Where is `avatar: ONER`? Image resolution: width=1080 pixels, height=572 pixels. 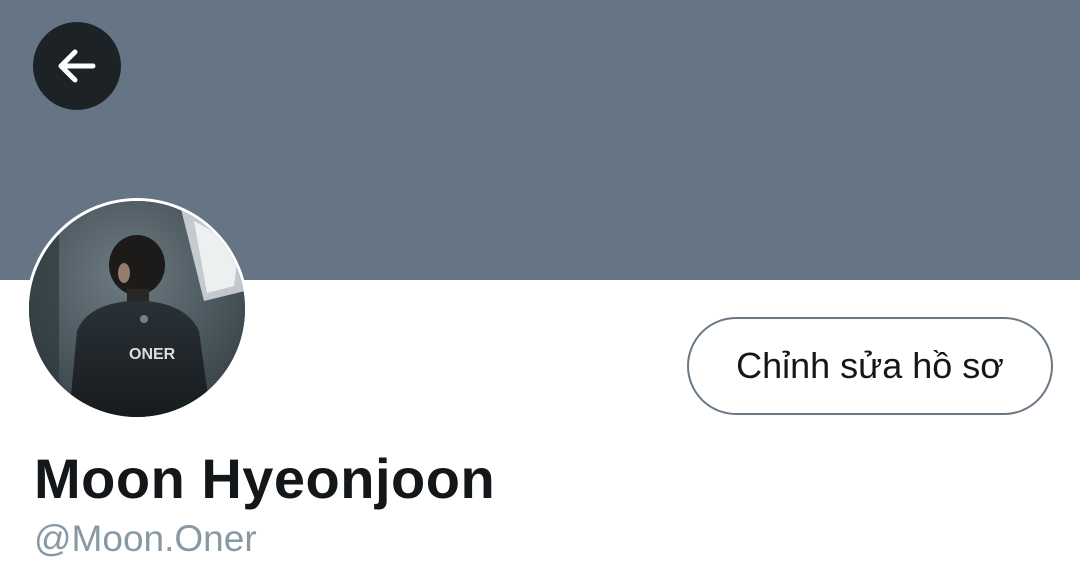 avatar: ONER is located at coordinates (137, 309).